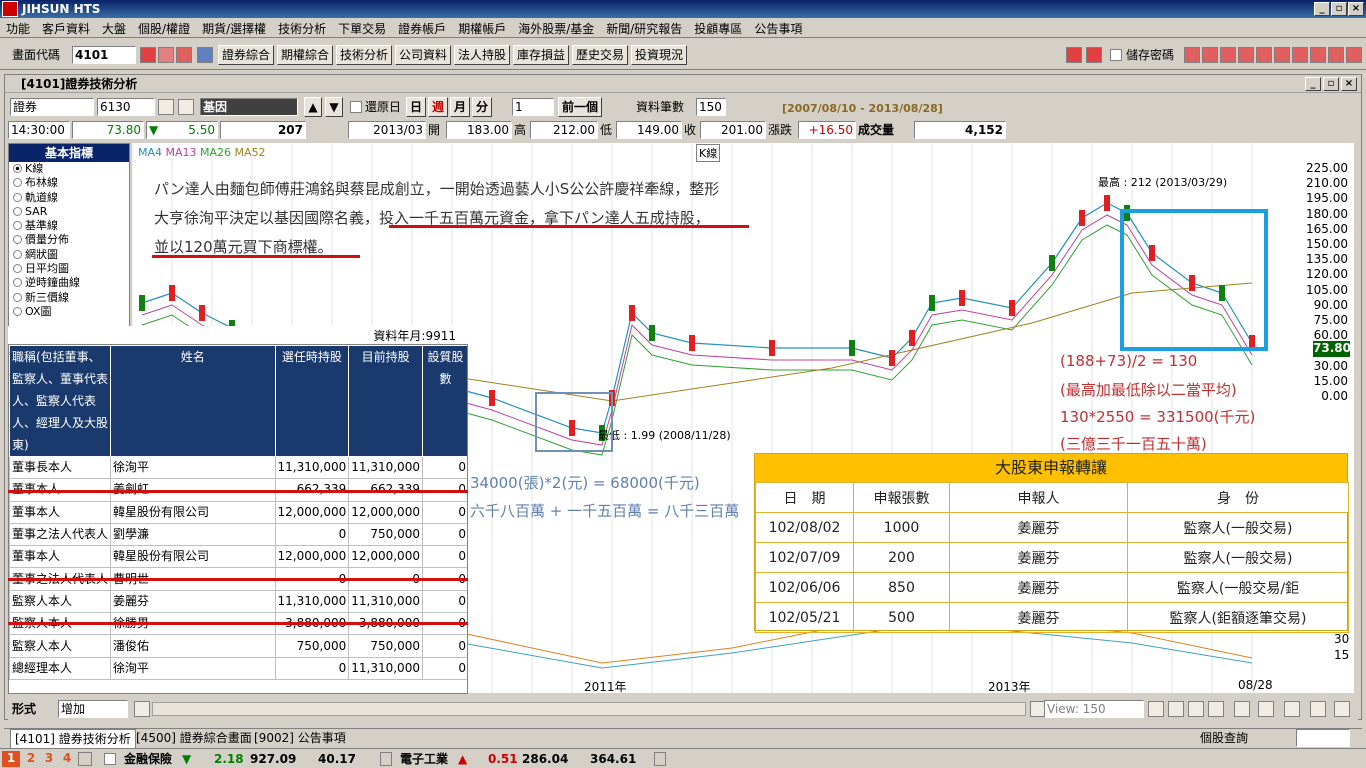 The image size is (1366, 768). Describe the element at coordinates (69, 312) in the screenshot. I see `indicator-option: OX圖` at that location.